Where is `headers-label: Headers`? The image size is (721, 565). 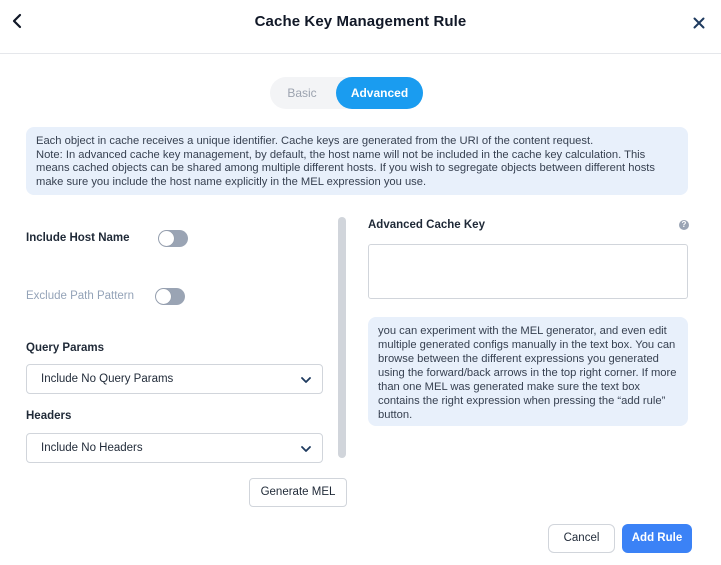
headers-label: Headers is located at coordinates (49, 416).